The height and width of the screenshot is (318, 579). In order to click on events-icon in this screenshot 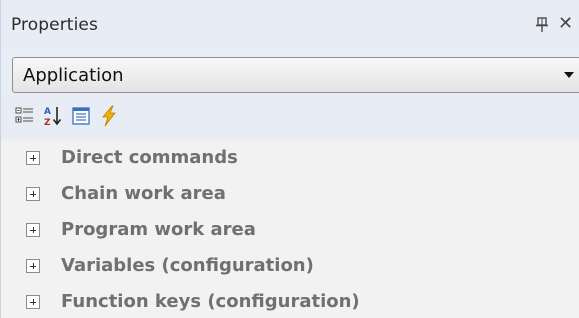, I will do `click(109, 116)`.